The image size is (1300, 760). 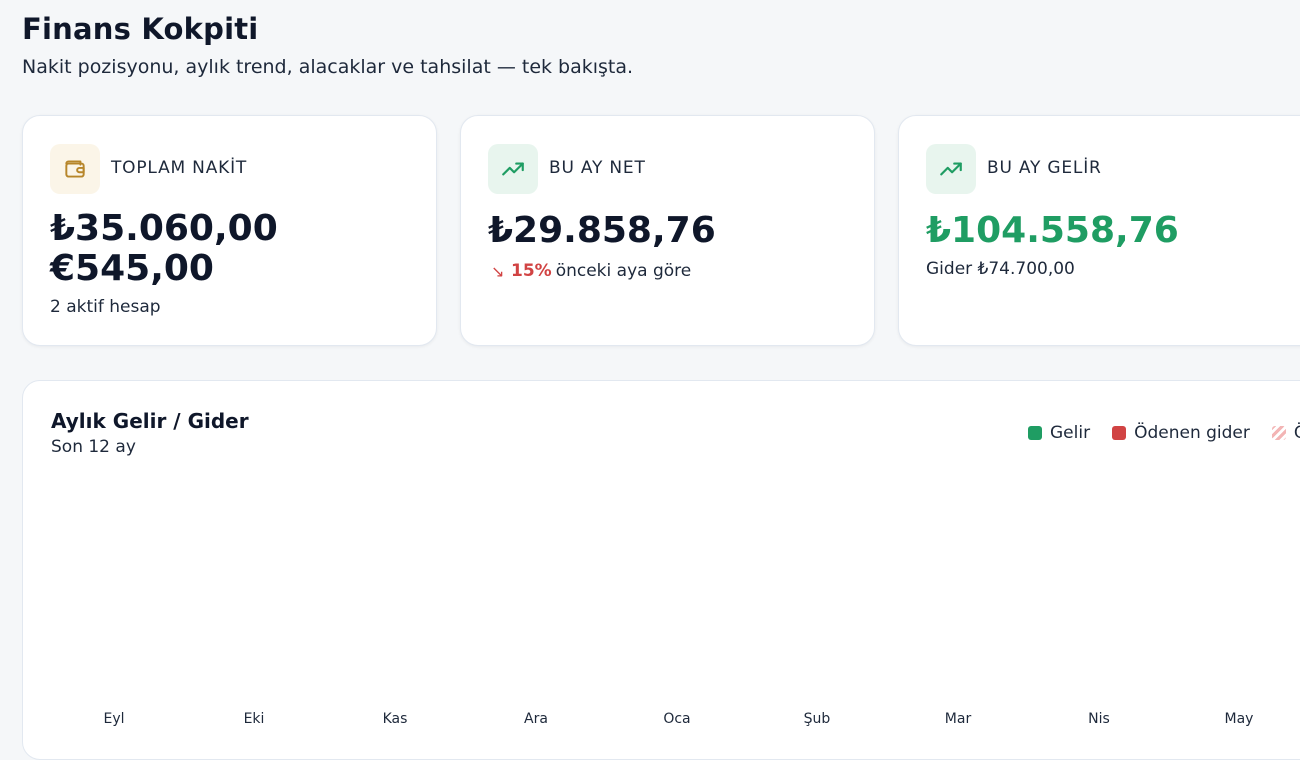 What do you see at coordinates (140, 29) in the screenshot?
I see `page-title: Finans Kokpiti` at bounding box center [140, 29].